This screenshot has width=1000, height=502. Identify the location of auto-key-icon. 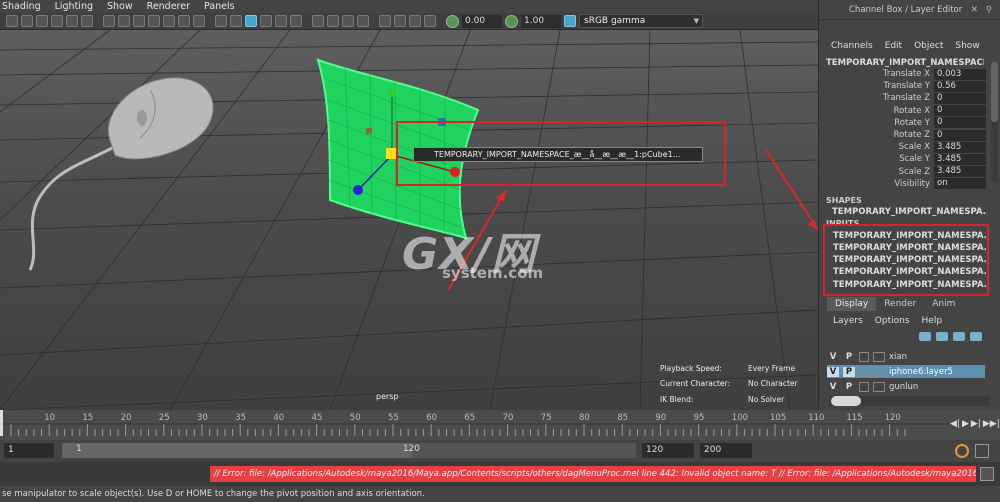
(962, 451).